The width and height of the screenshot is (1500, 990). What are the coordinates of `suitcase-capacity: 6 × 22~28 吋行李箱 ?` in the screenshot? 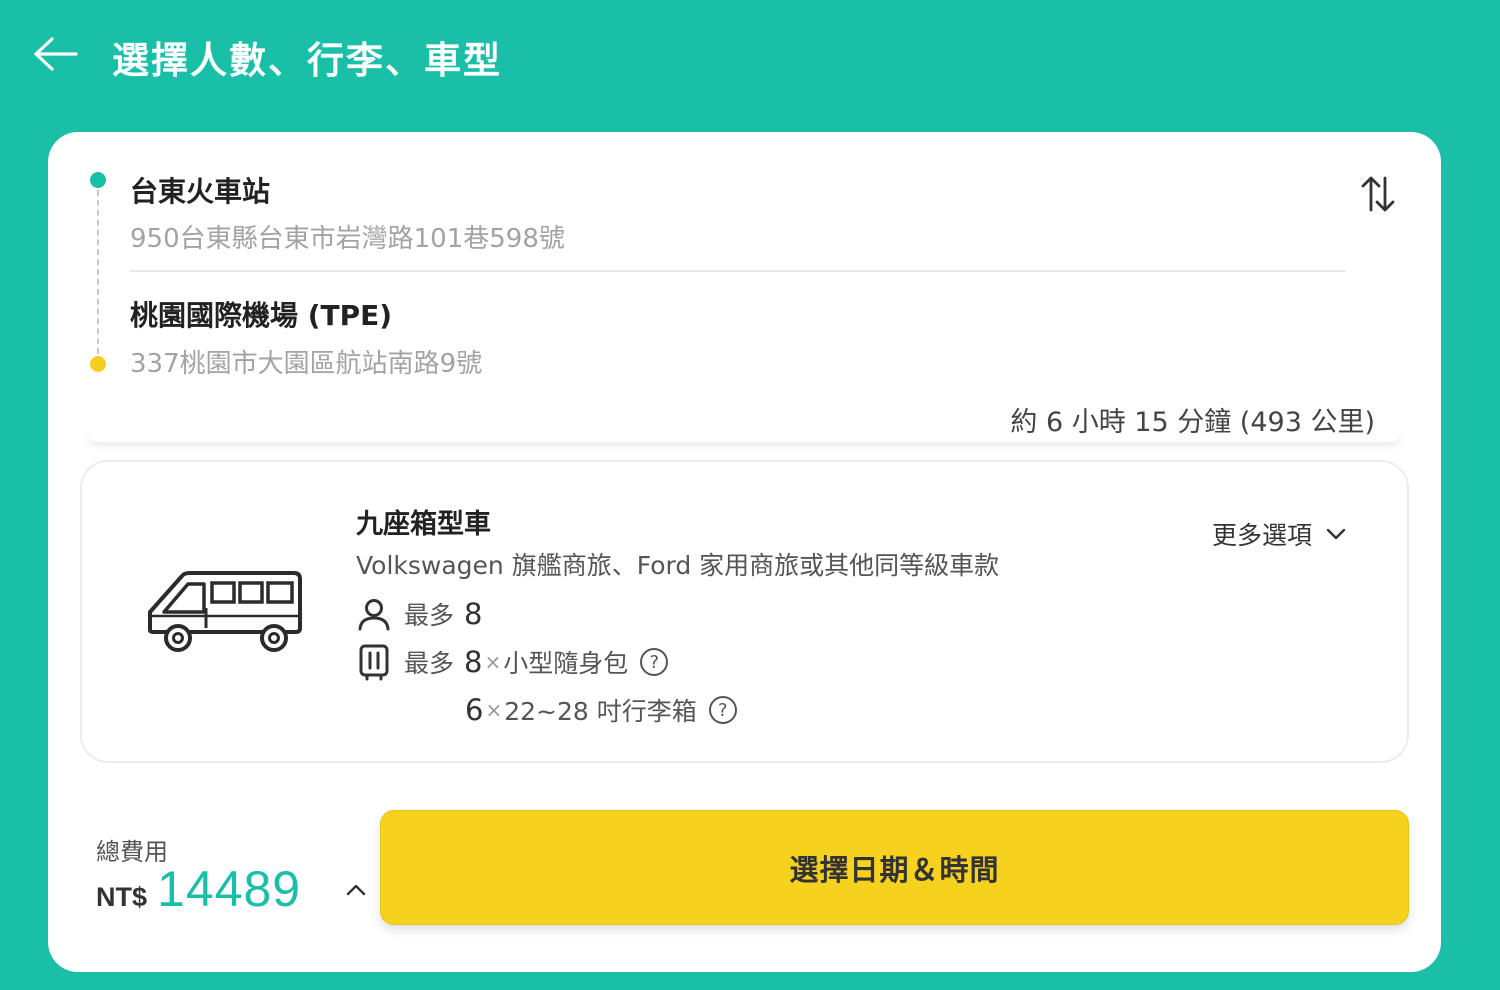 It's located at (601, 710).